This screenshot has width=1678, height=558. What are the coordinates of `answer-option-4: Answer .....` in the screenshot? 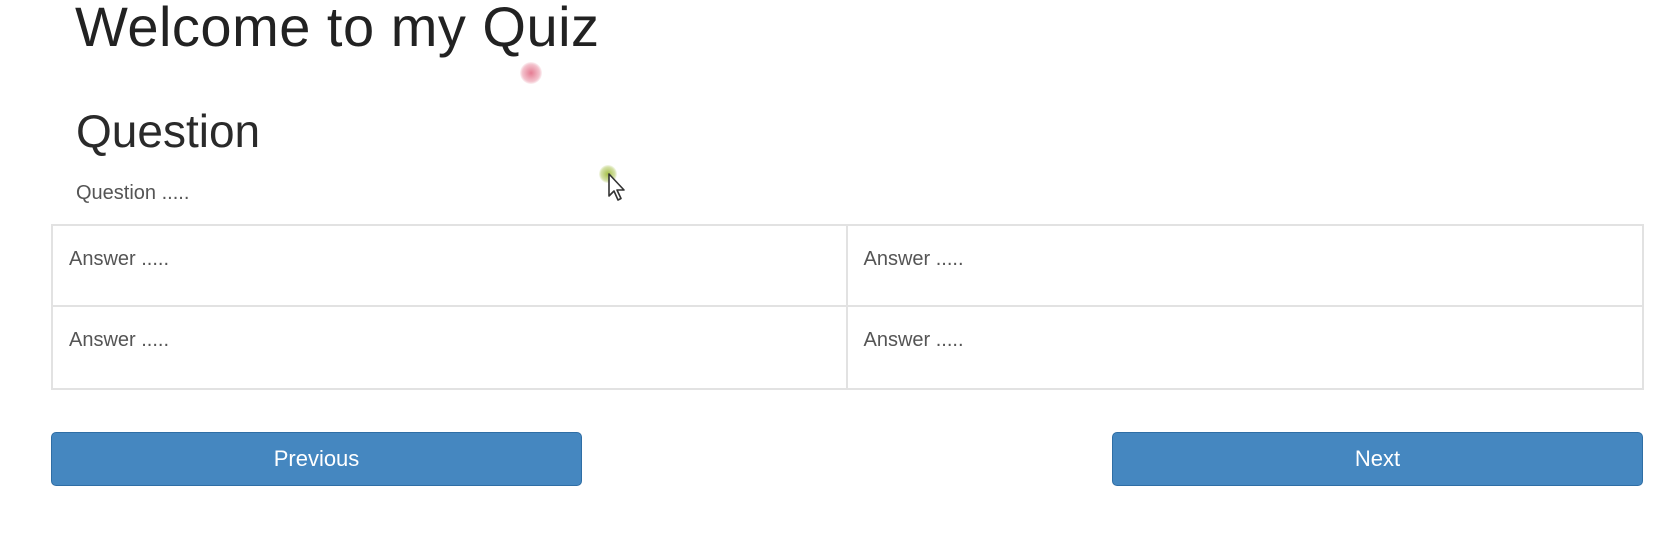 It's located at (1245, 347).